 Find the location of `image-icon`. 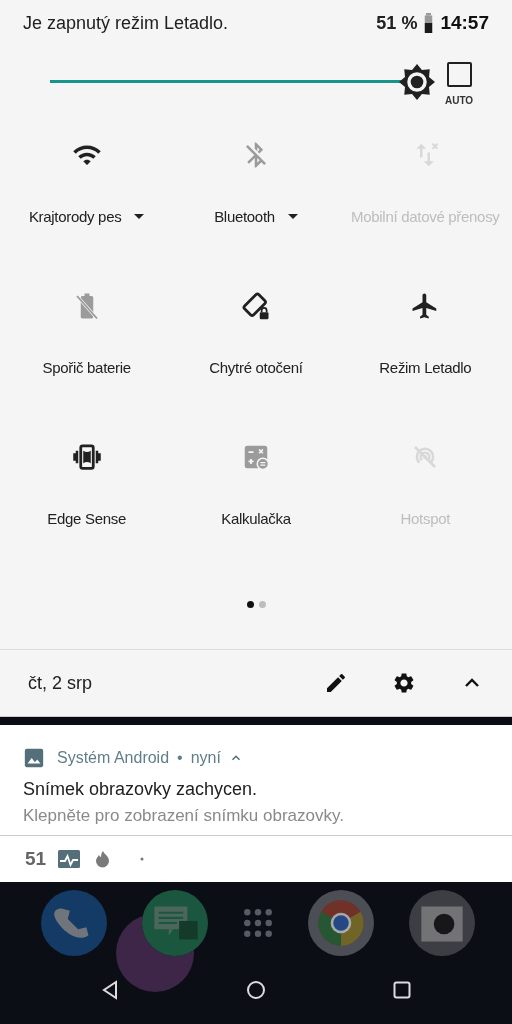

image-icon is located at coordinates (34, 758).